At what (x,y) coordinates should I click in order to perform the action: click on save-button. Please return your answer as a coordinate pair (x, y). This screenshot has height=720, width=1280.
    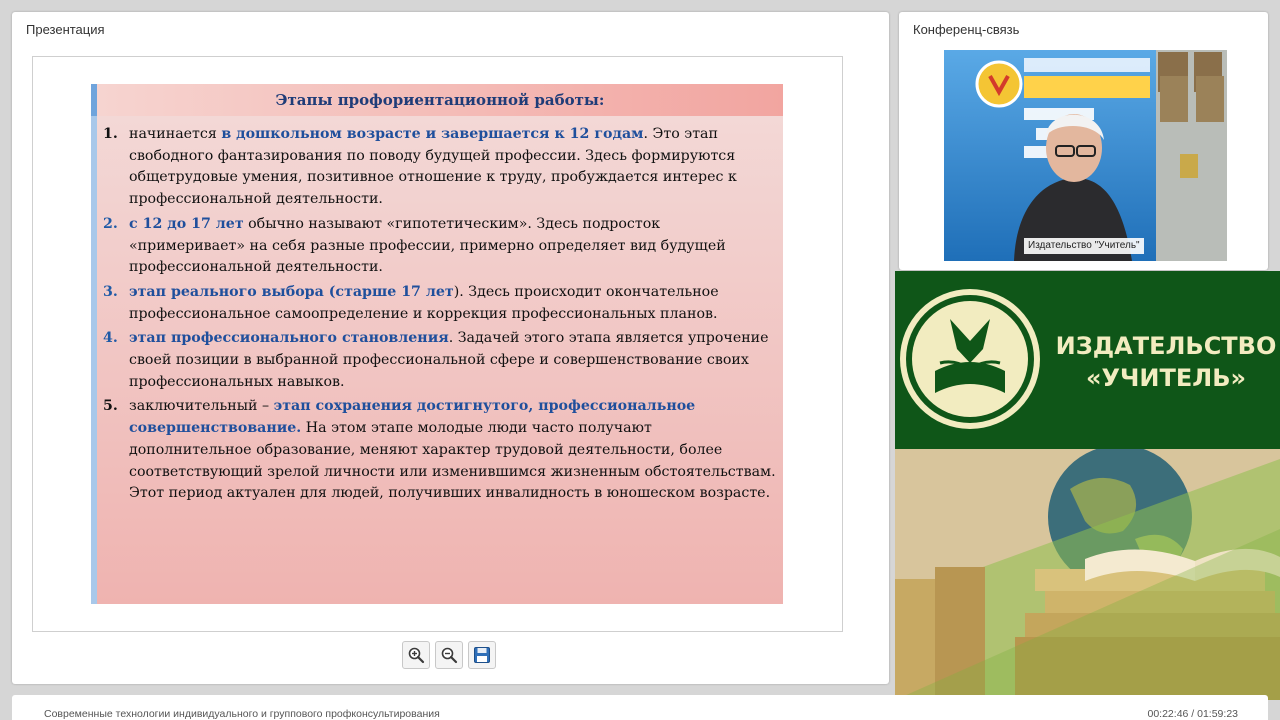
    Looking at the image, I should click on (482, 655).